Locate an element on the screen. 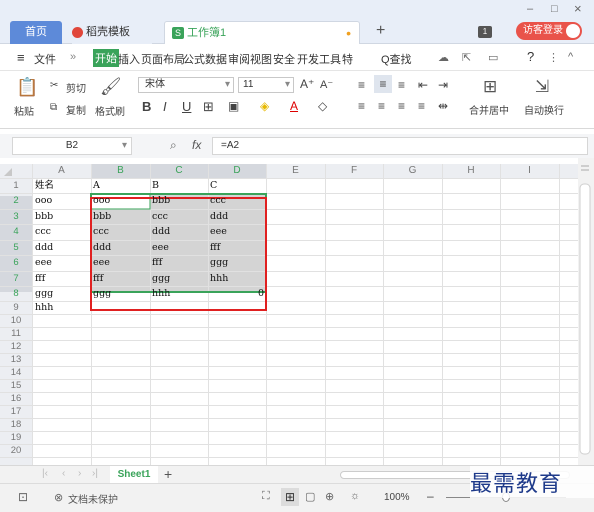  cell-a2: ooo is located at coordinates (43, 201).